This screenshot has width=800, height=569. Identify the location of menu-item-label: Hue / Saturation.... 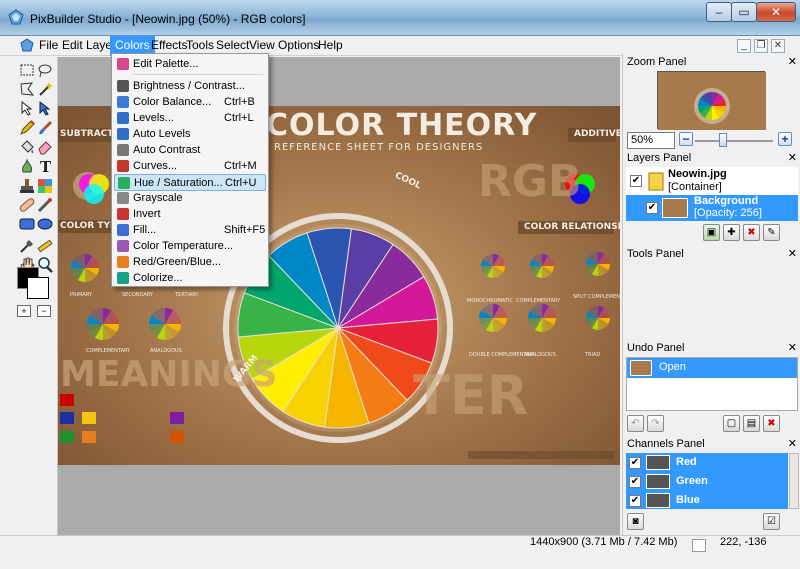
(178, 183).